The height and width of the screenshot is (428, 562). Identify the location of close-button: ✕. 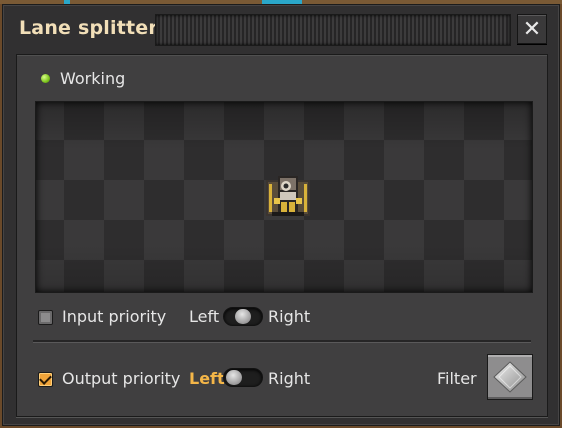
(532, 29).